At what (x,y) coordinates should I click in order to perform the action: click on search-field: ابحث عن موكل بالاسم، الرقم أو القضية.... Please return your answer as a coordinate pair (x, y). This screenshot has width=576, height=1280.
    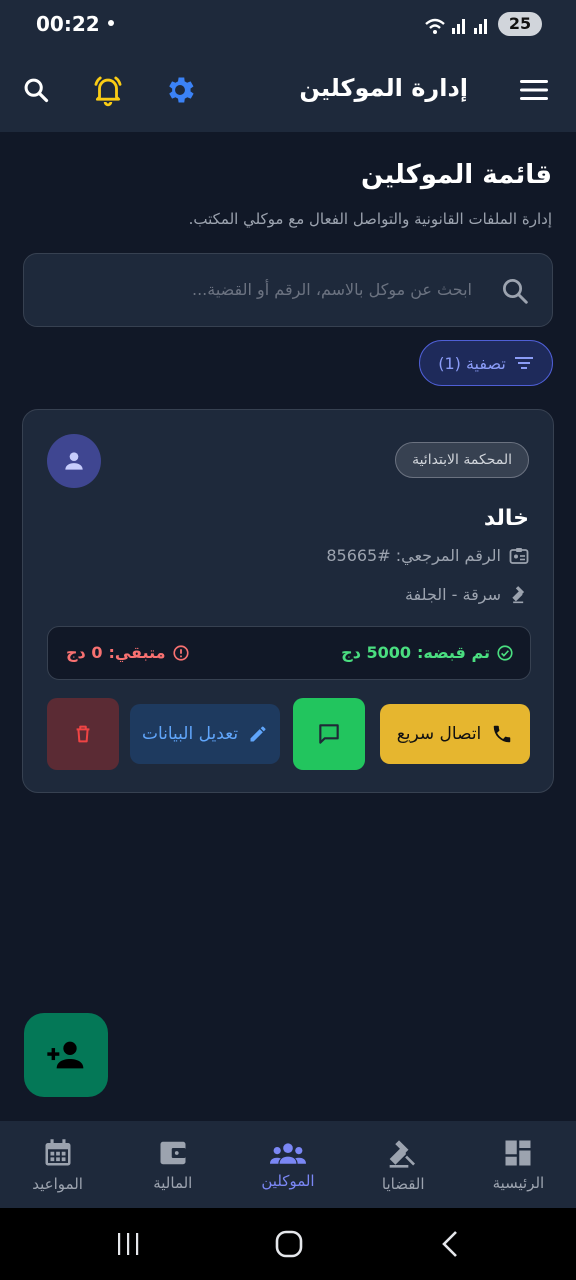
    Looking at the image, I should click on (288, 290).